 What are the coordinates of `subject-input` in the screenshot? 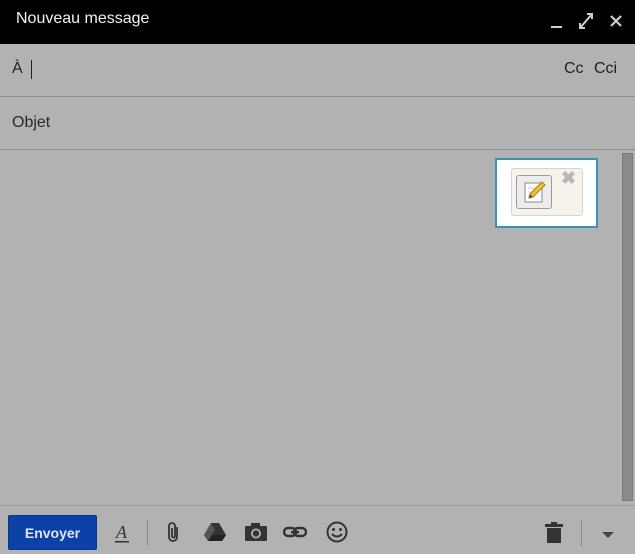 It's located at (312, 123).